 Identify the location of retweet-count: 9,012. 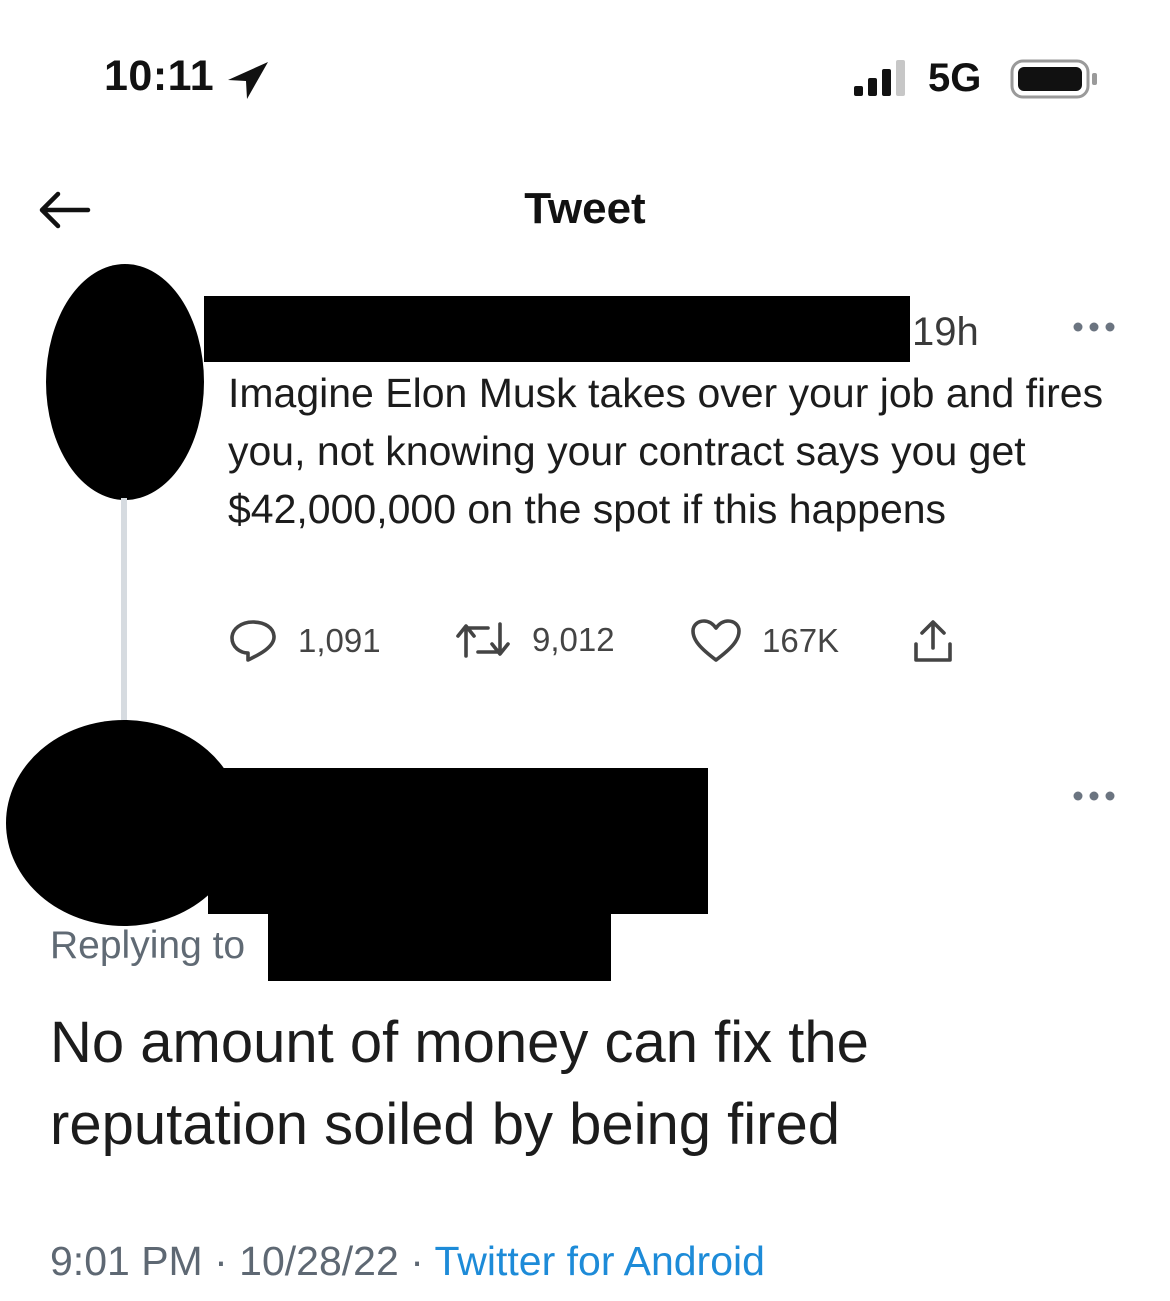
(573, 639).